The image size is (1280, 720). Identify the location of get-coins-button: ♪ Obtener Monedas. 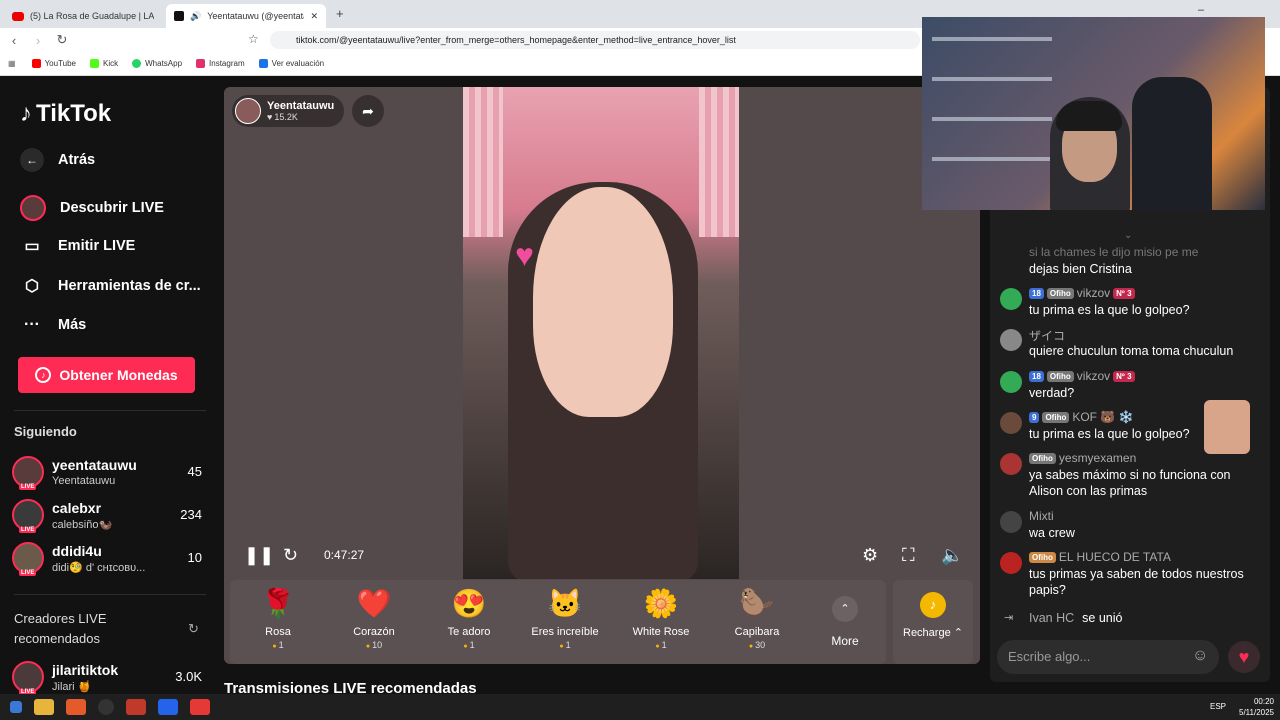
(106, 375).